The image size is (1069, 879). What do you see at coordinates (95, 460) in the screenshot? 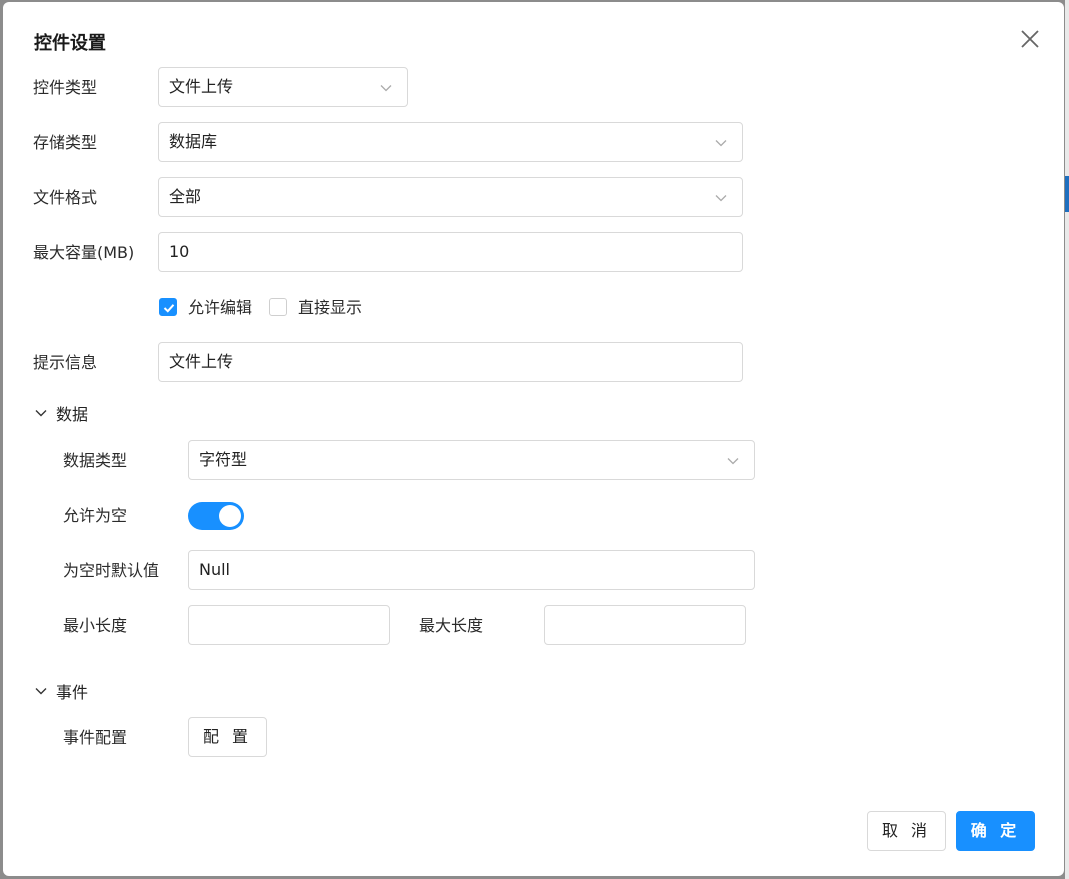
I see `data-type-label: 数据类型` at bounding box center [95, 460].